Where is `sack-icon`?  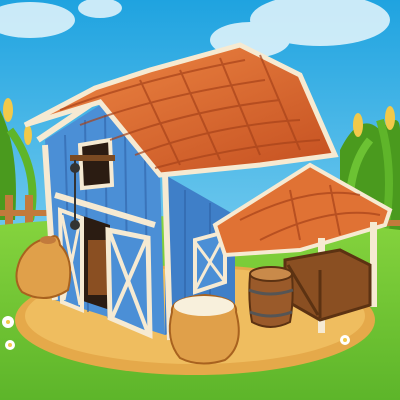
sack-icon is located at coordinates (204, 329).